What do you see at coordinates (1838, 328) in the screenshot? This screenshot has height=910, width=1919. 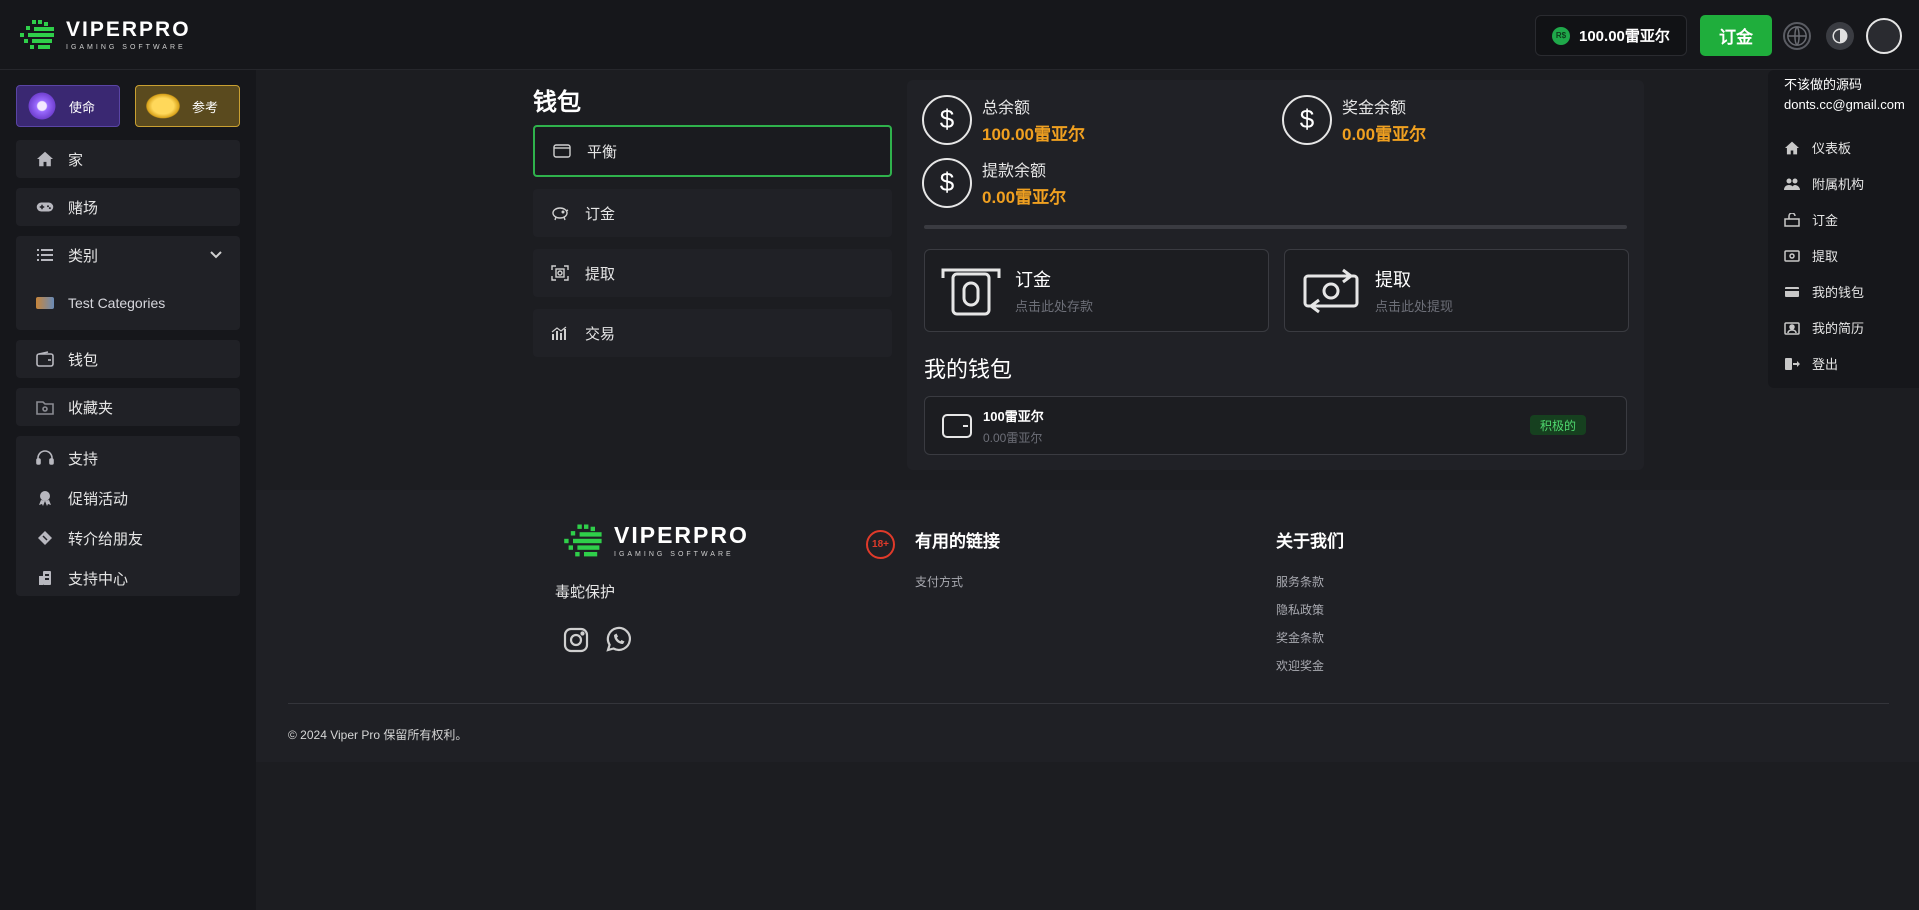 I see `dropdown-label: 我的简历` at bounding box center [1838, 328].